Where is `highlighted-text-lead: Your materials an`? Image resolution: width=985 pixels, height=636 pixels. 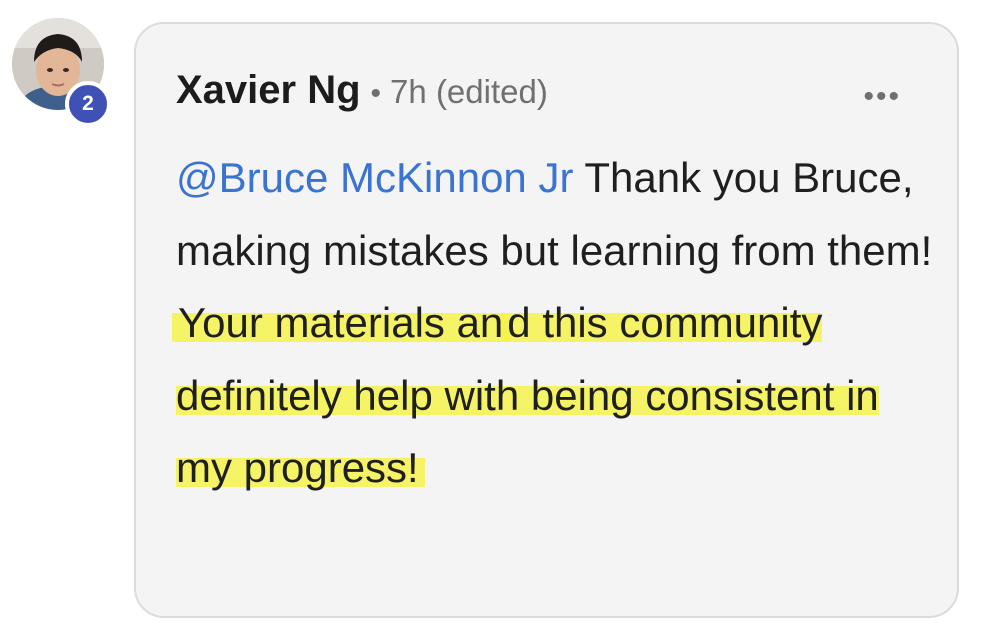
highlighted-text-lead: Your materials an is located at coordinates (341, 322).